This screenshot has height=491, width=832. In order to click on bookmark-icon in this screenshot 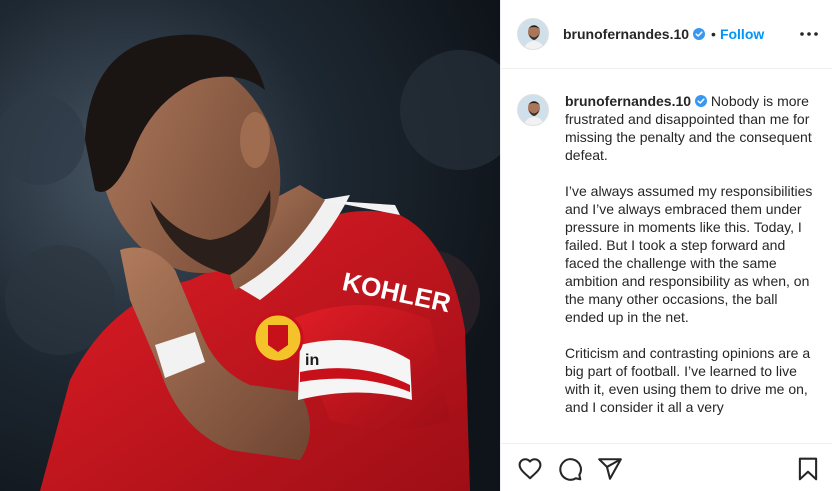, I will do `click(808, 469)`.